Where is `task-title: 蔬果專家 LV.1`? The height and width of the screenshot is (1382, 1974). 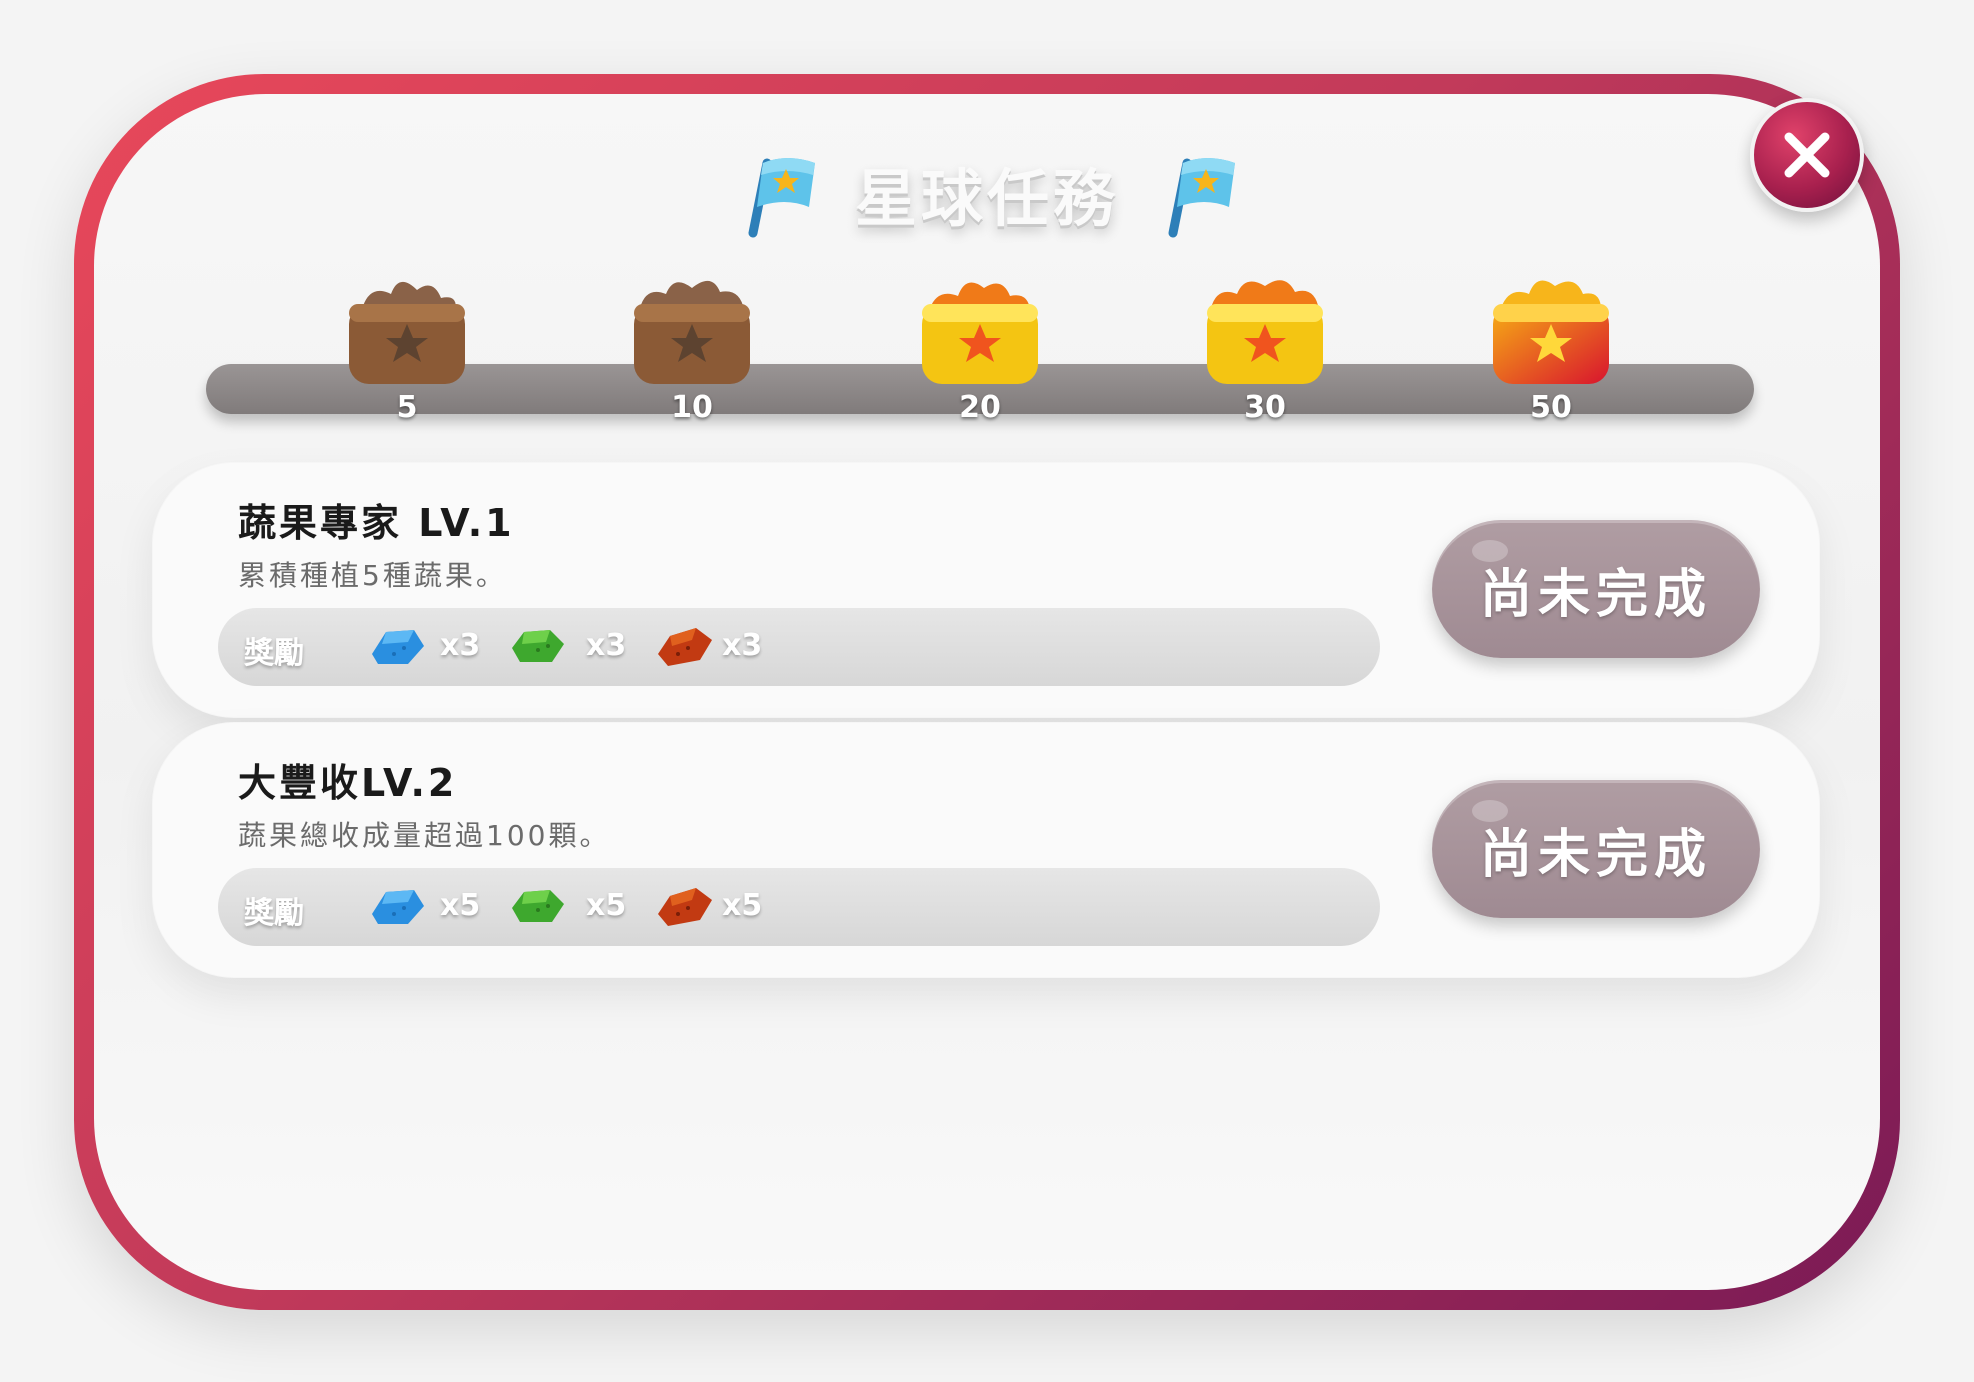 task-title: 蔬果專家 LV.1 is located at coordinates (376, 523).